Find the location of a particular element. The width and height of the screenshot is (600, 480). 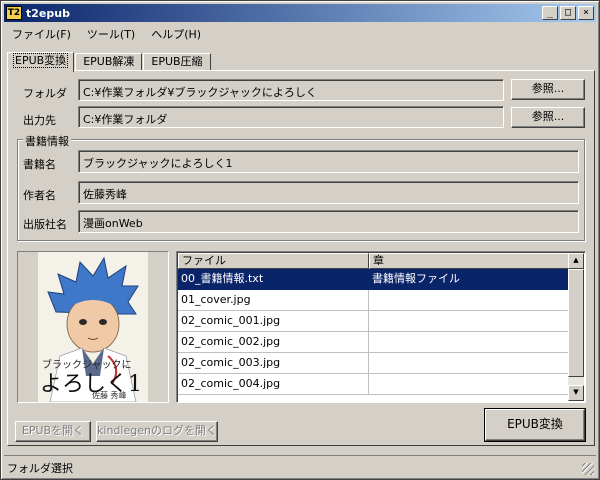

file-cell: 01_cover.jpg is located at coordinates (273, 300).